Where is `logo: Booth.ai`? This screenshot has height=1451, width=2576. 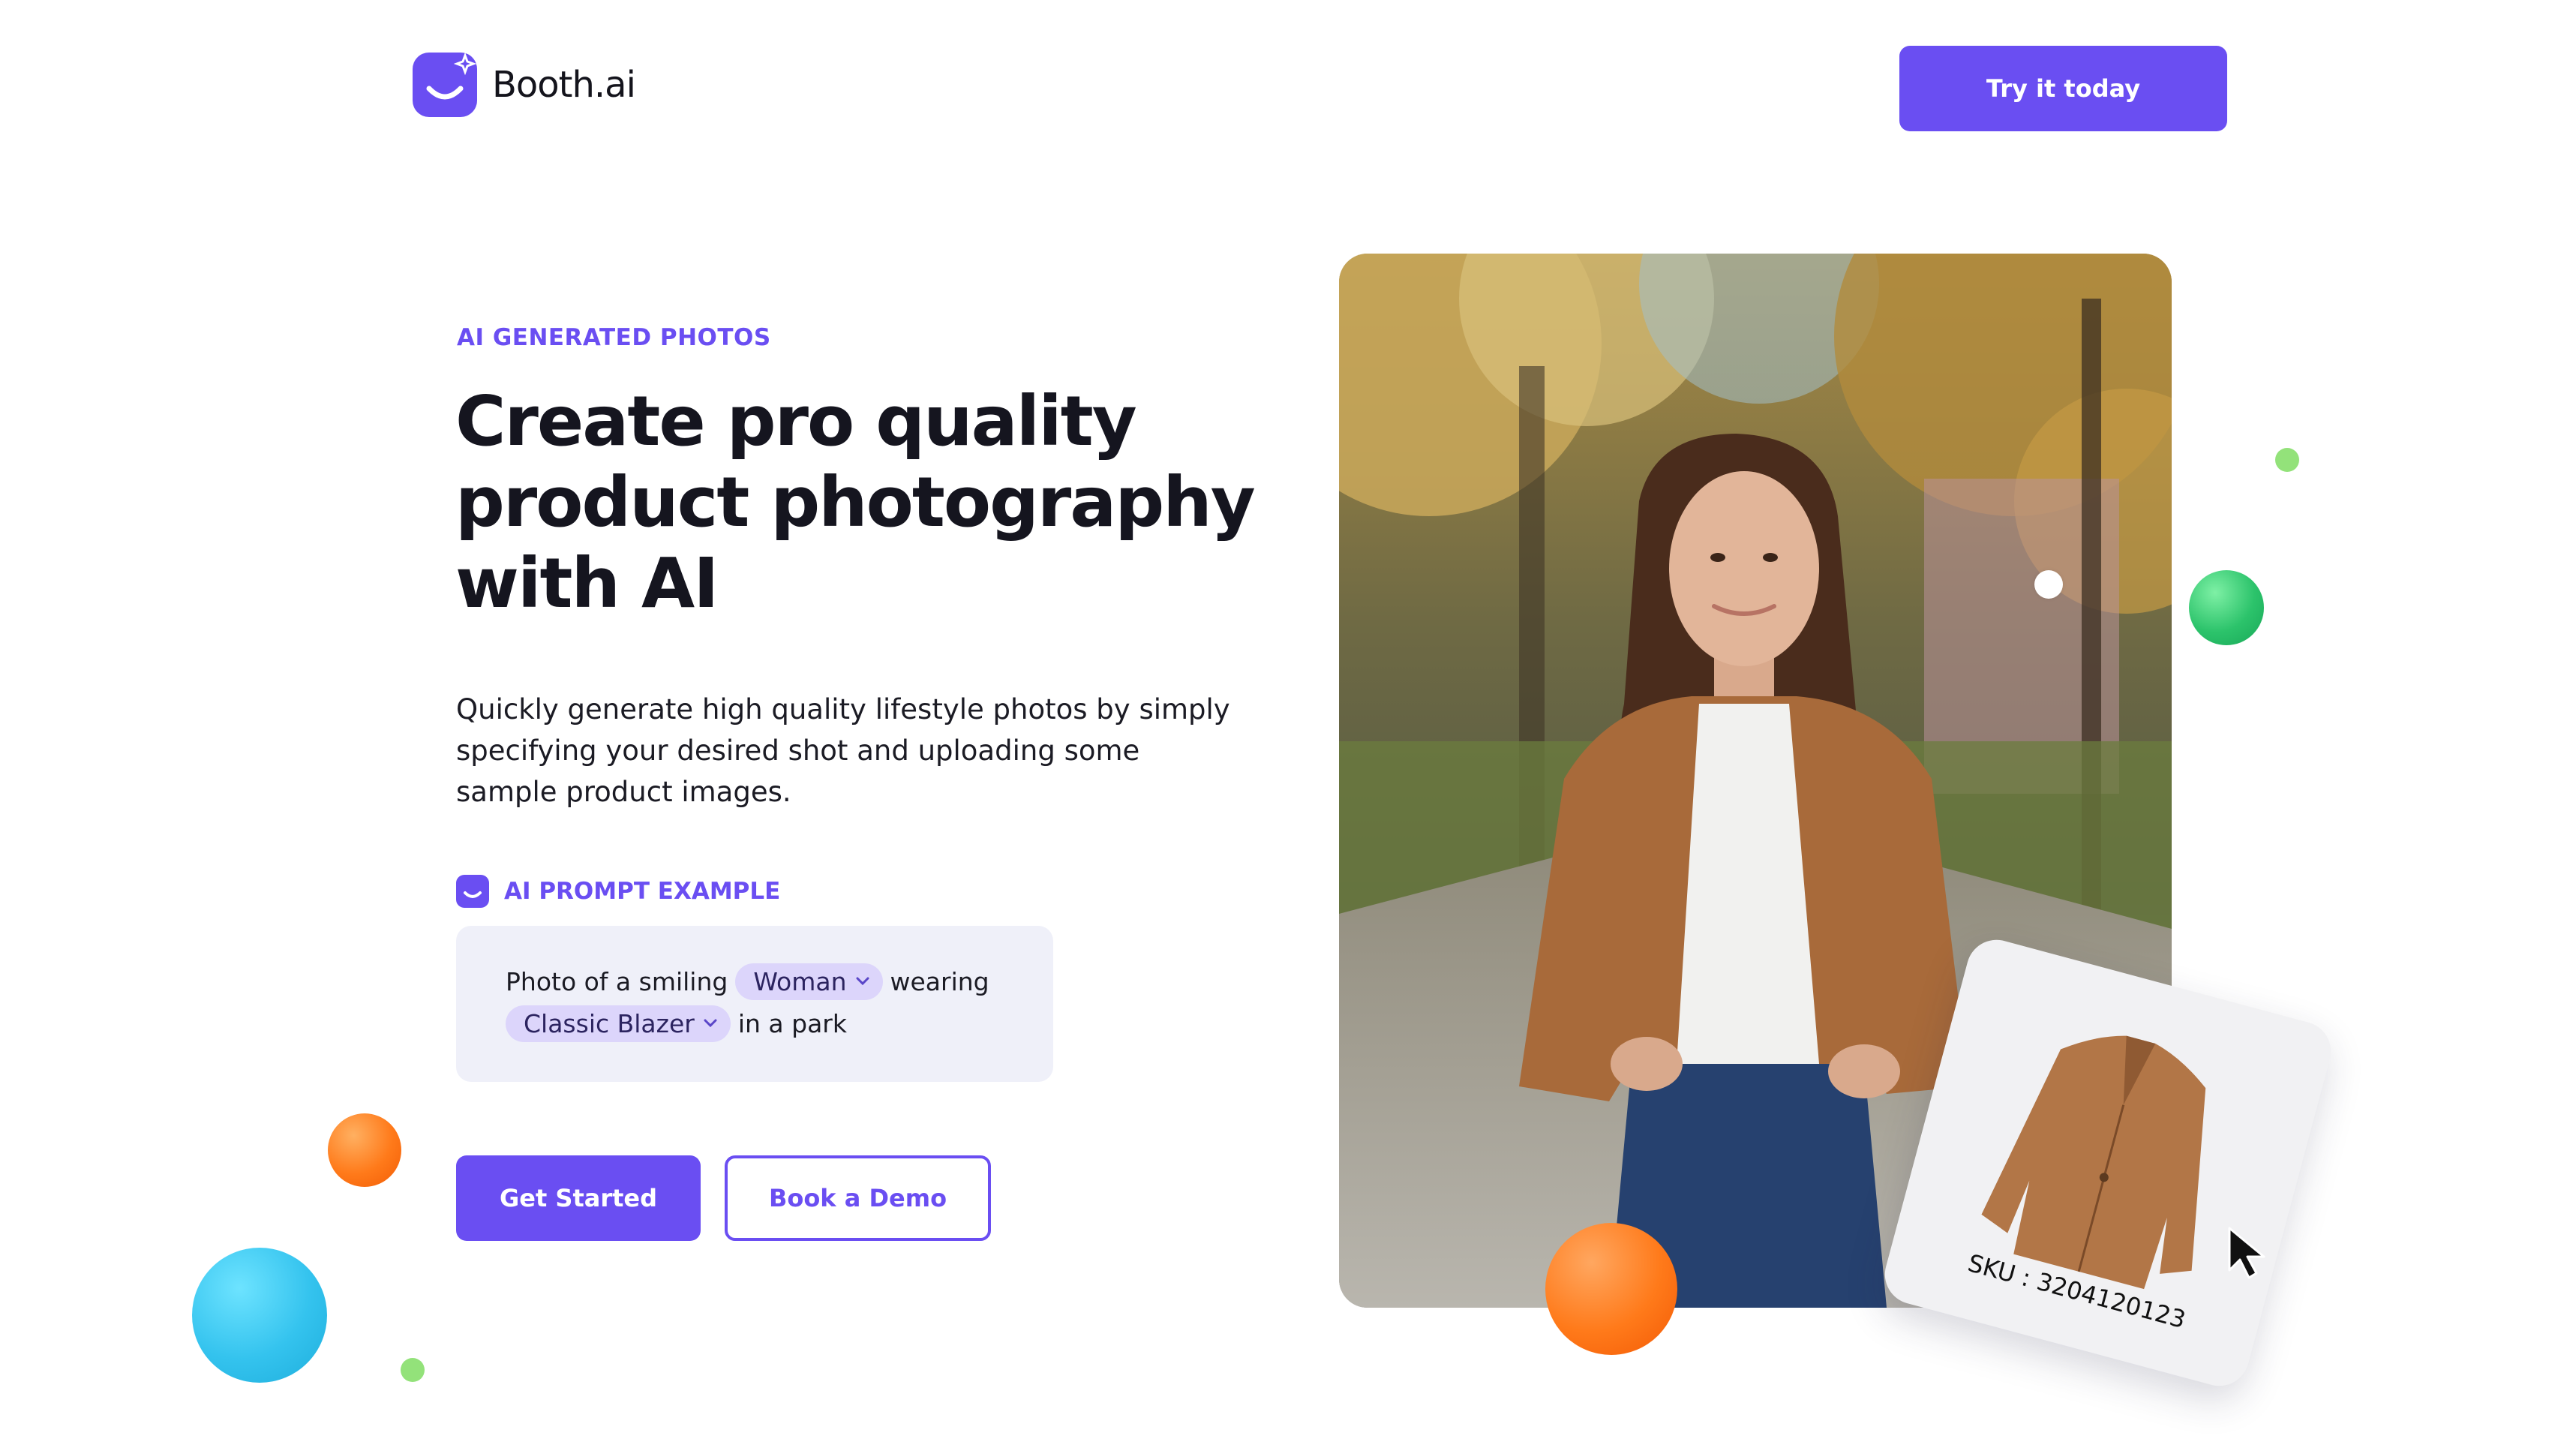 logo: Booth.ai is located at coordinates (524, 85).